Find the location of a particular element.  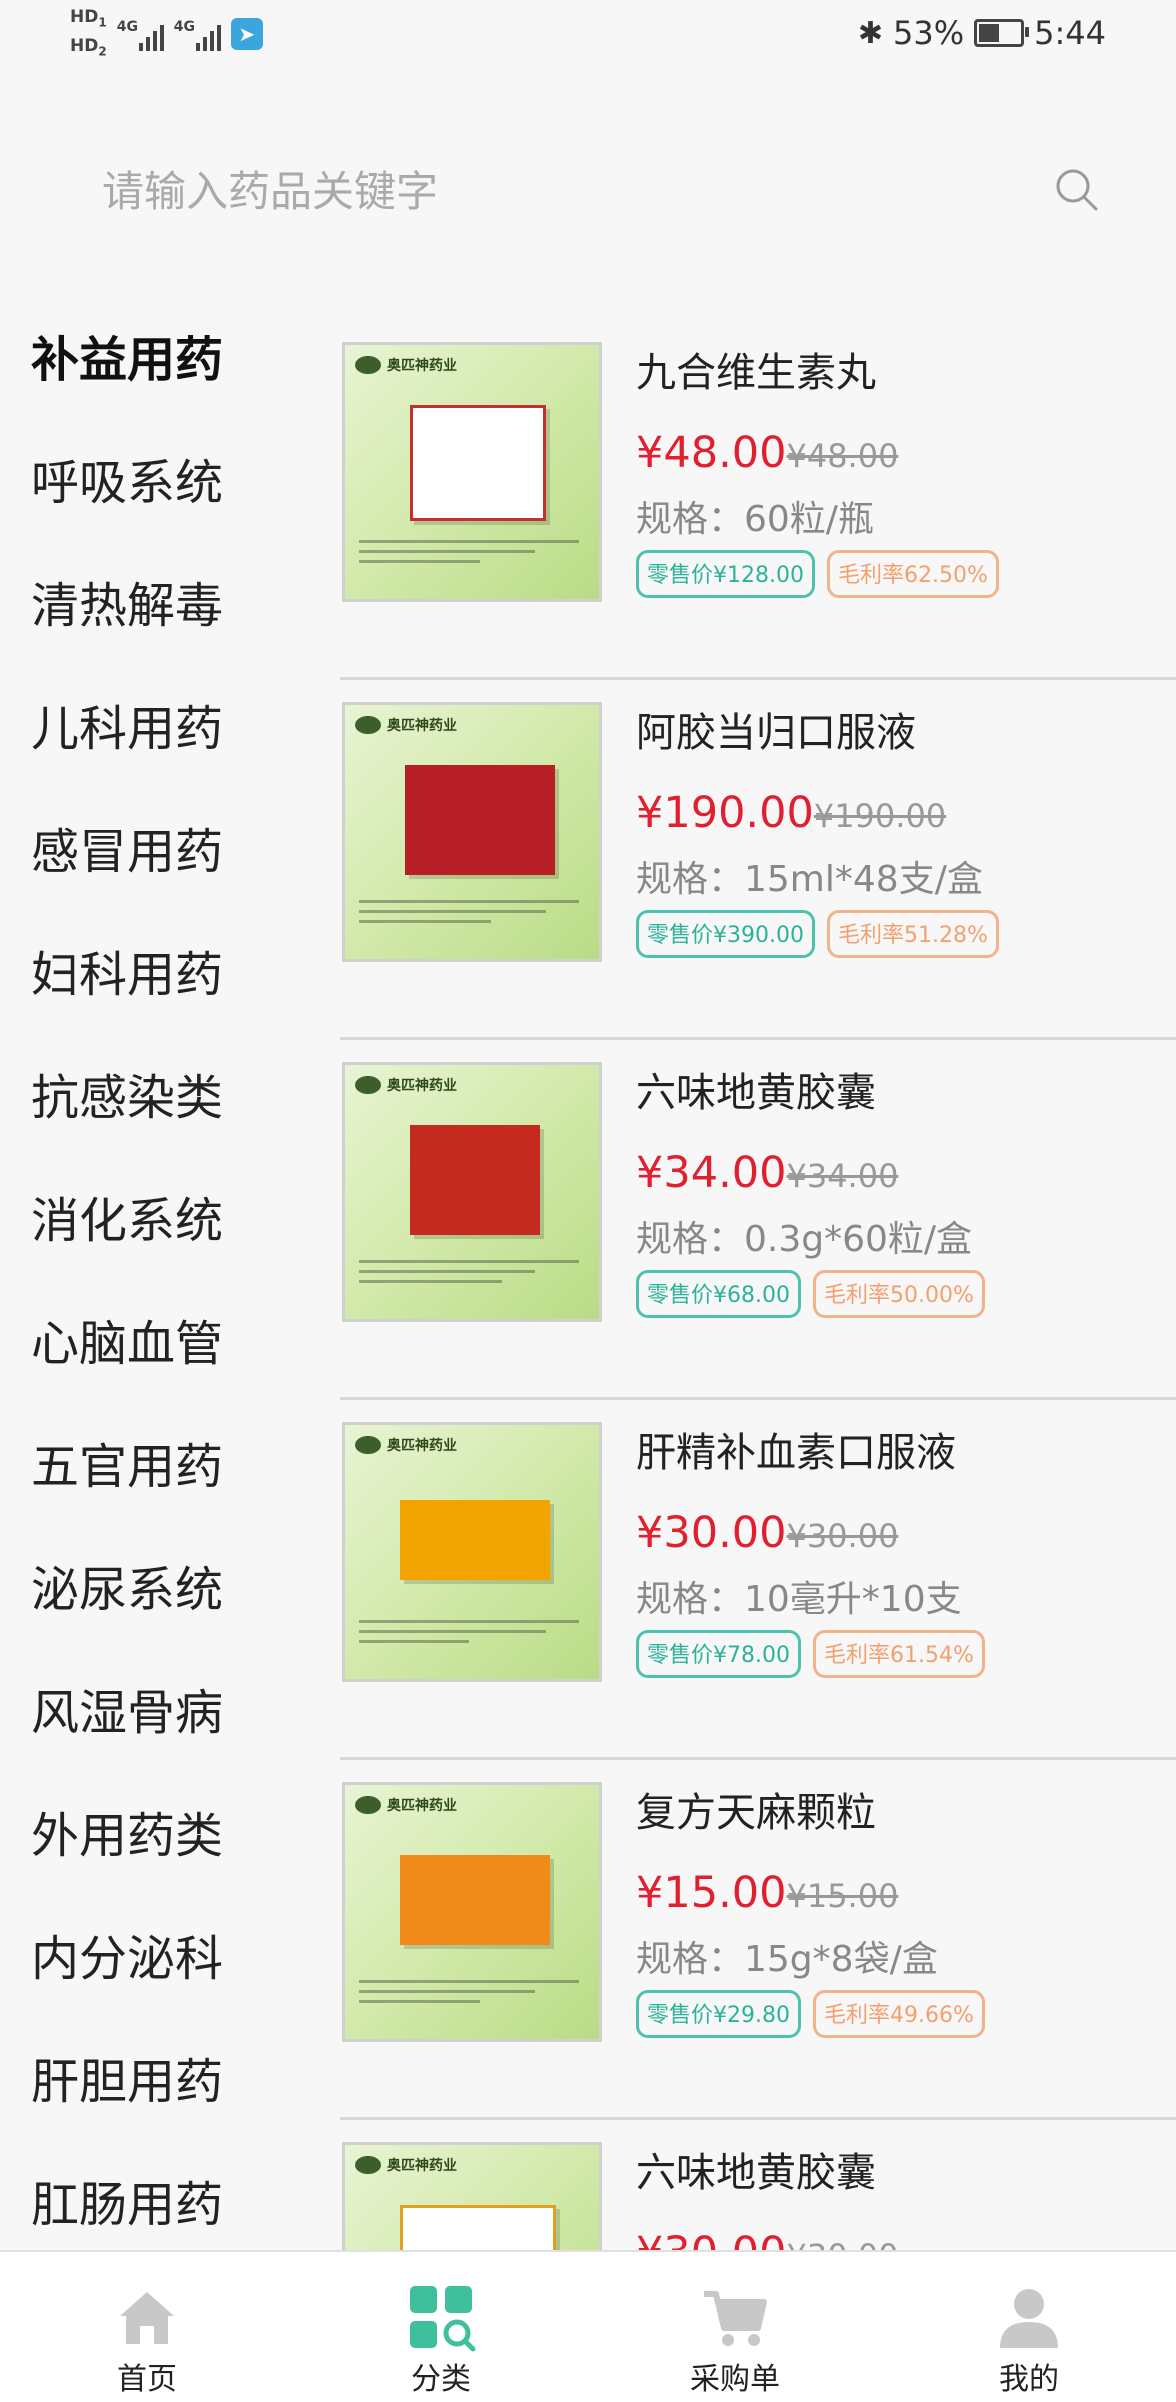

cart-icon is located at coordinates (735, 2318).